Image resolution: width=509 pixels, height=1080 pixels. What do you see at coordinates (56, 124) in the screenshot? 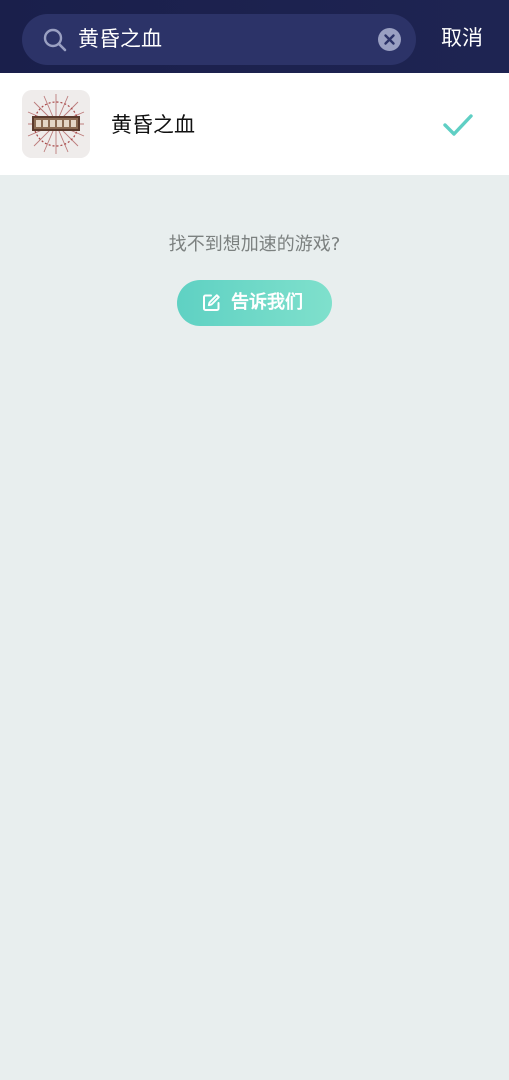
I see `game-thumbnail` at bounding box center [56, 124].